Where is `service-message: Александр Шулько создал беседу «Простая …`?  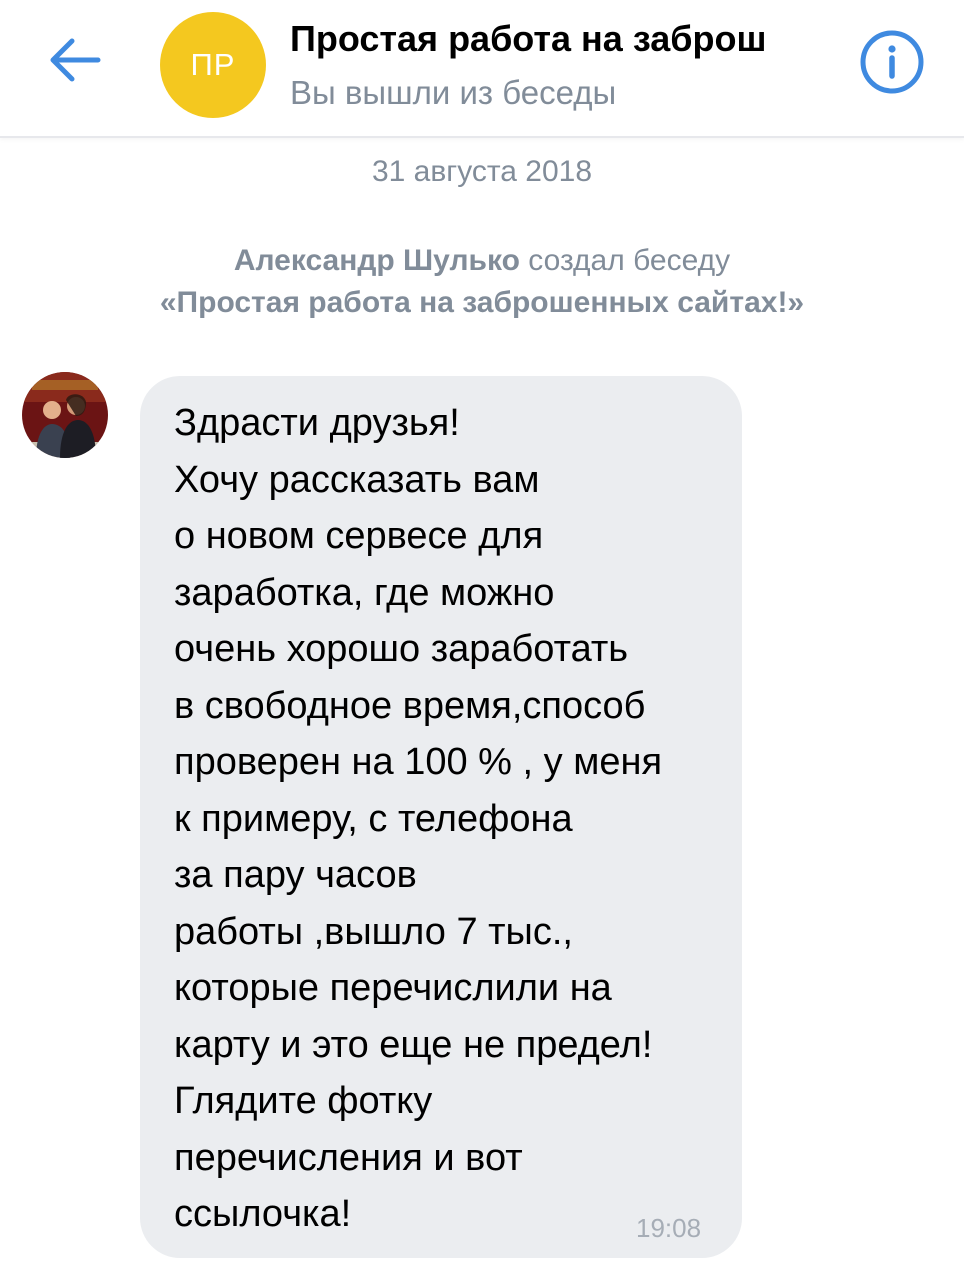 service-message: Александр Шулько создал беседу «Простая … is located at coordinates (482, 282).